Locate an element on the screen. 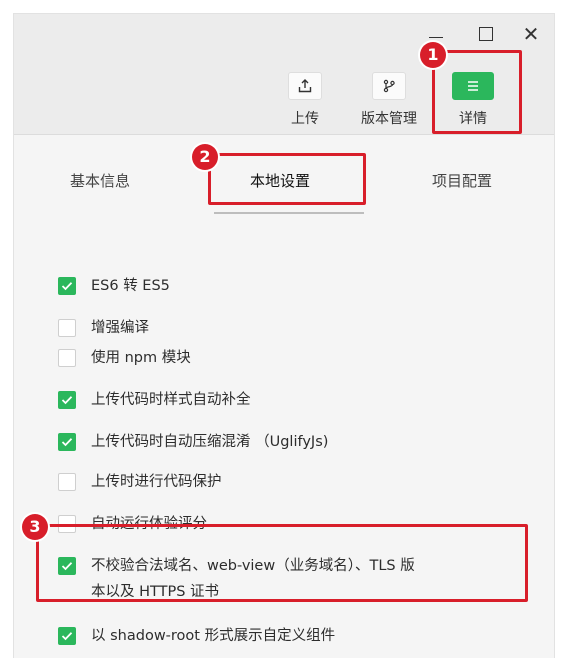 This screenshot has height=658, width=566. active-tab-indicator is located at coordinates (289, 213).